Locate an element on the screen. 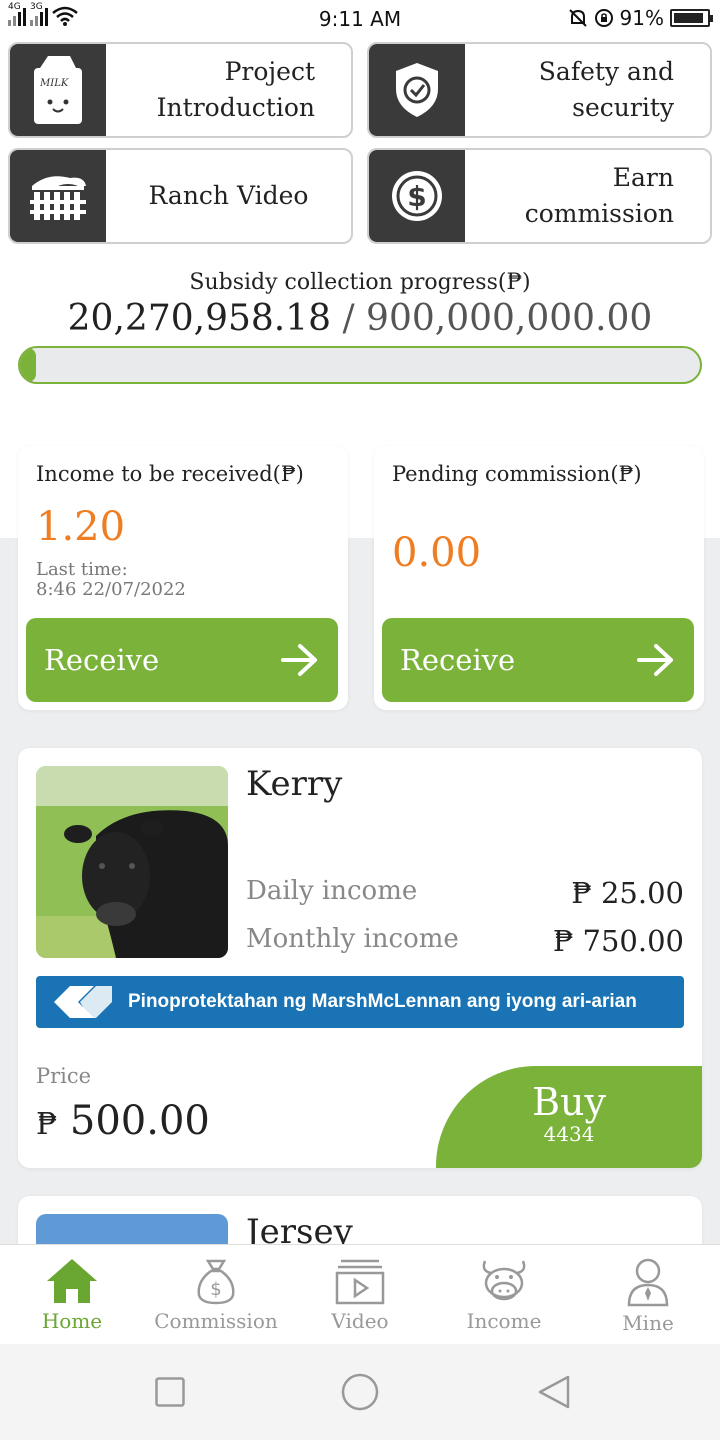  progress-bar is located at coordinates (360, 365).